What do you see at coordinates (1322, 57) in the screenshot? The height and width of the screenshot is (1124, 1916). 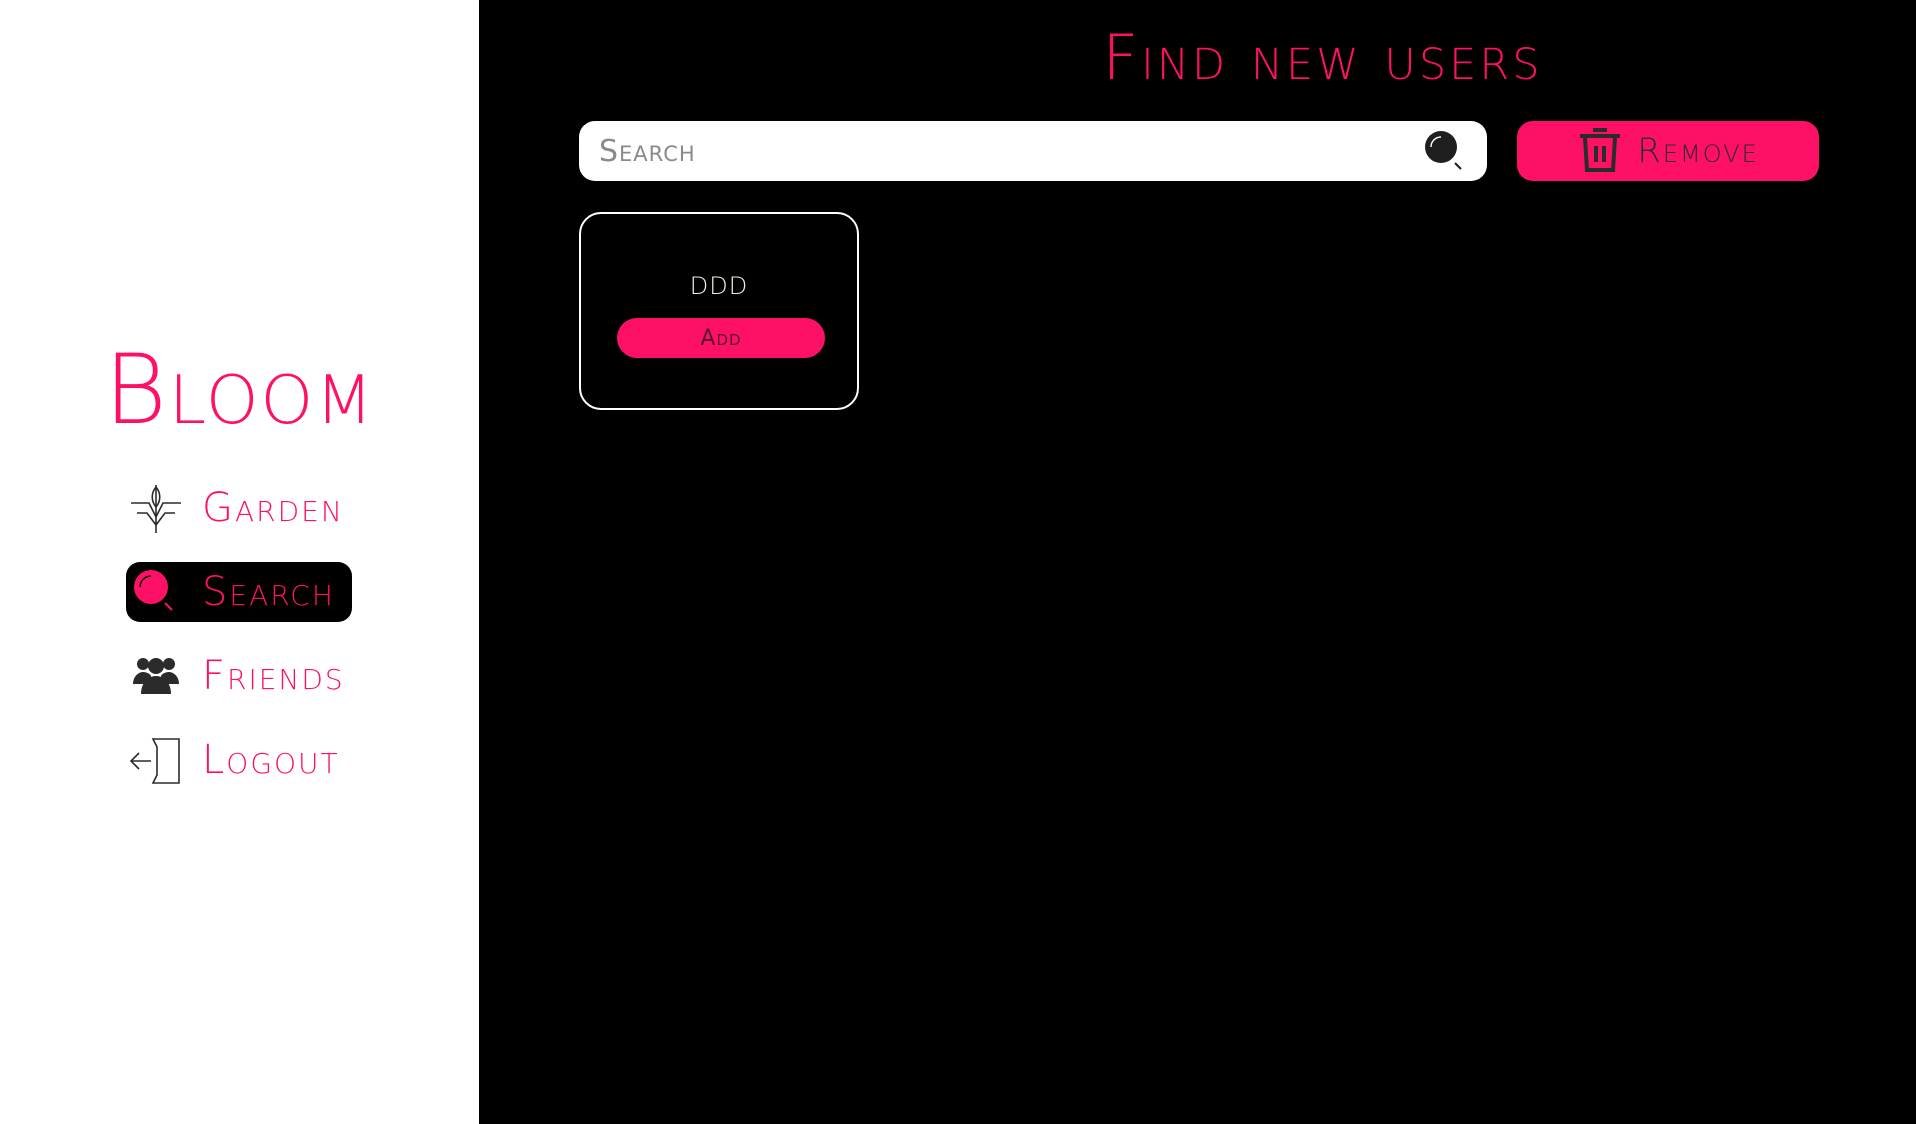 I see `page-title: Find new users` at bounding box center [1322, 57].